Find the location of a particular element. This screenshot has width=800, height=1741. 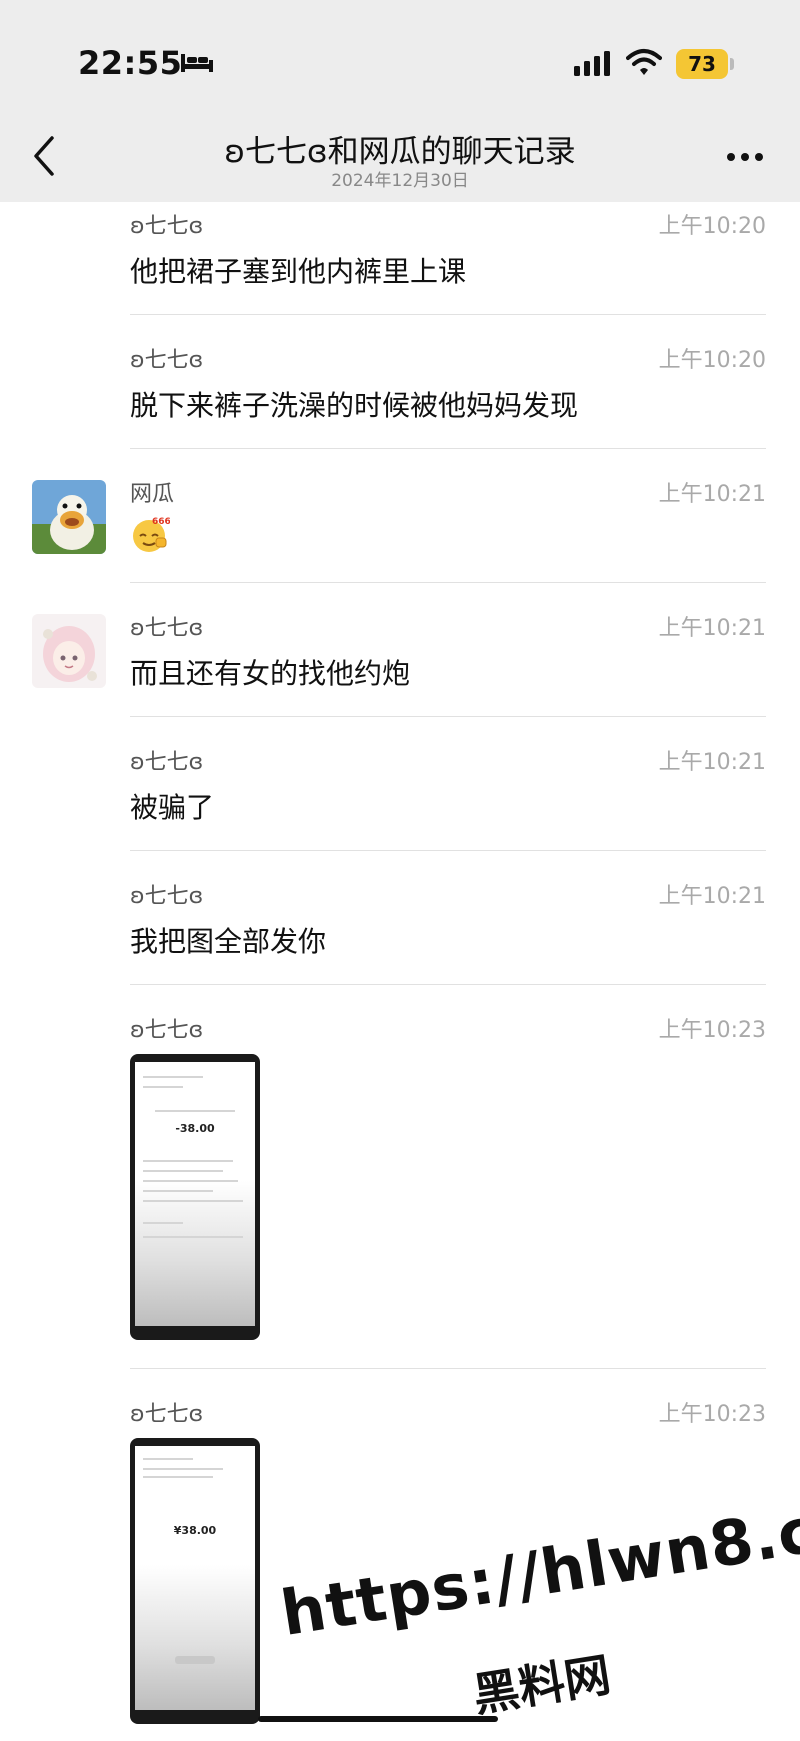

message-text: 我把图全部发你 is located at coordinates (228, 941).